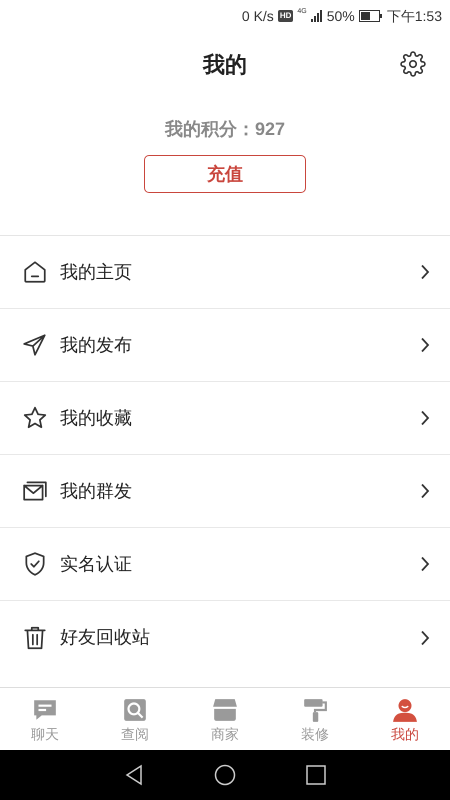 The image size is (450, 800). I want to click on battery-percent: 50%, so click(340, 16).